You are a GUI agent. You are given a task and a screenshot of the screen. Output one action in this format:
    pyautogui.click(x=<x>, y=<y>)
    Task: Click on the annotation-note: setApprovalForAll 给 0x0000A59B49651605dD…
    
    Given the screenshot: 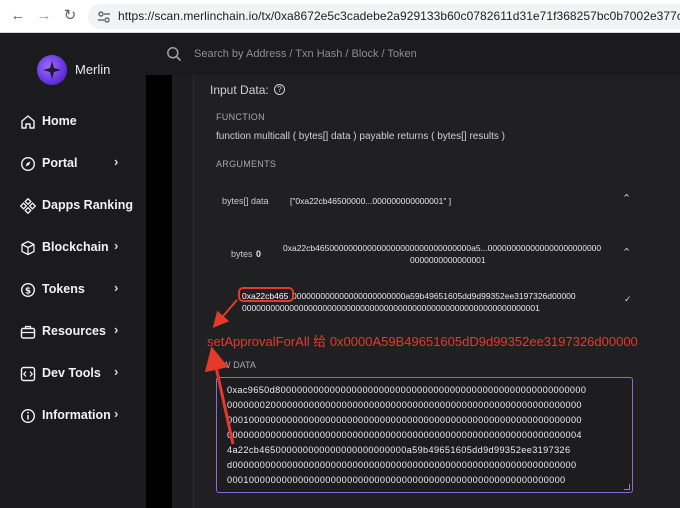 What is the action you would take?
    pyautogui.click(x=422, y=341)
    